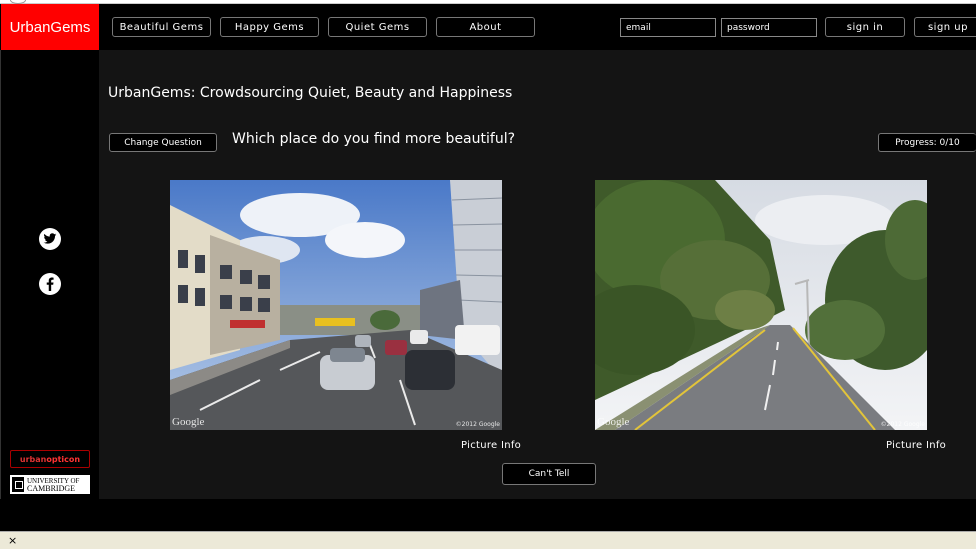  What do you see at coordinates (865, 27) in the screenshot?
I see `sign-in-button: sign in` at bounding box center [865, 27].